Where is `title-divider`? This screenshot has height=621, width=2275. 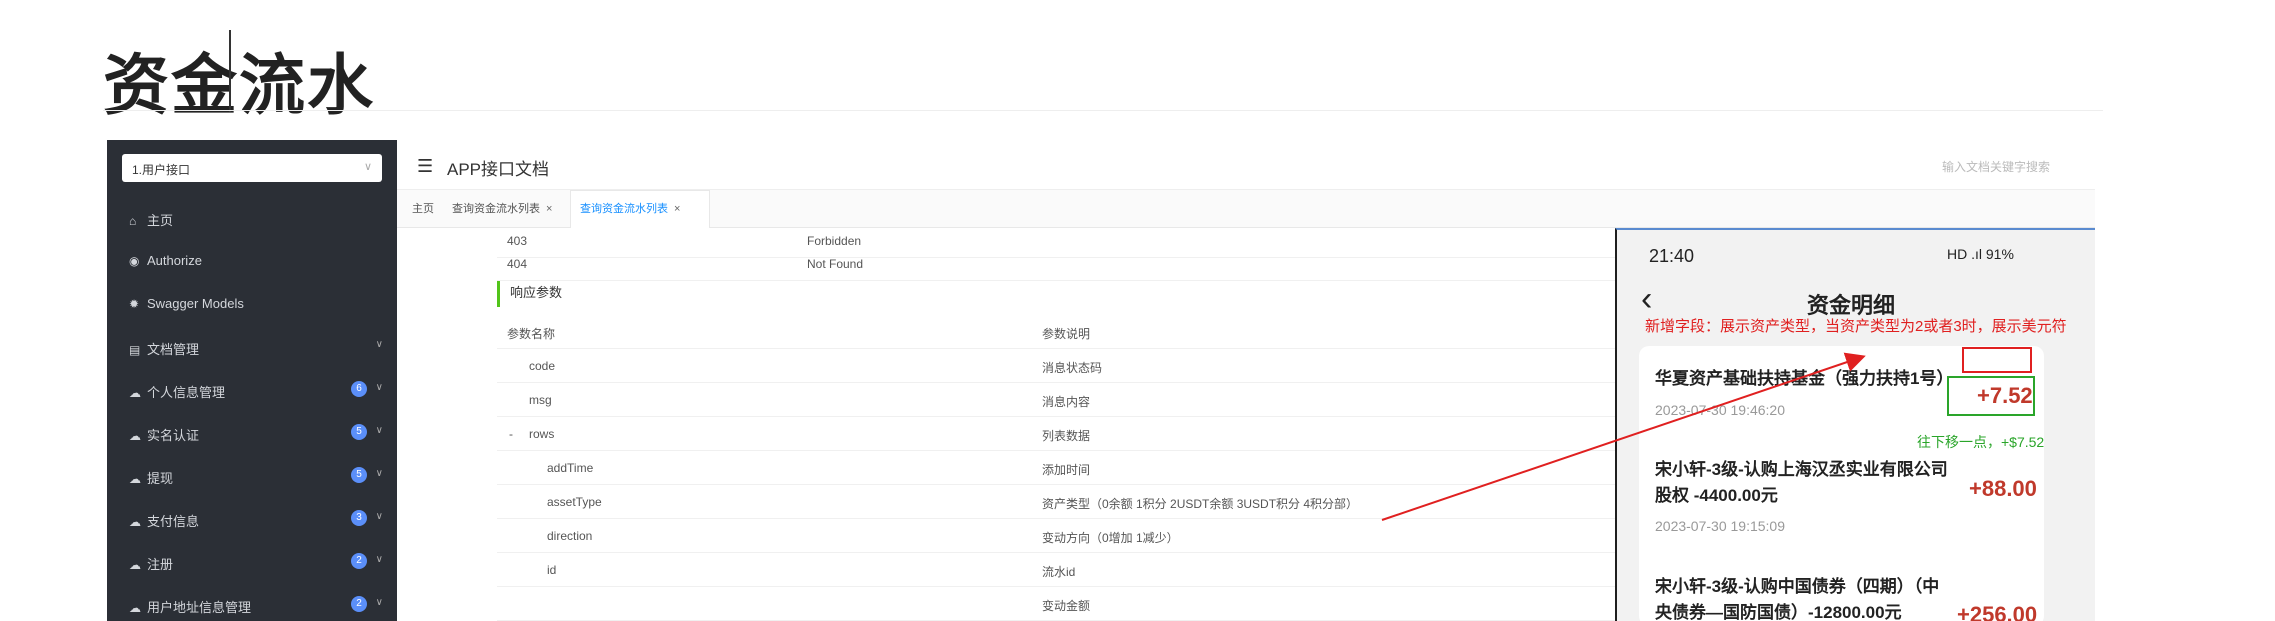
title-divider is located at coordinates (1103, 110).